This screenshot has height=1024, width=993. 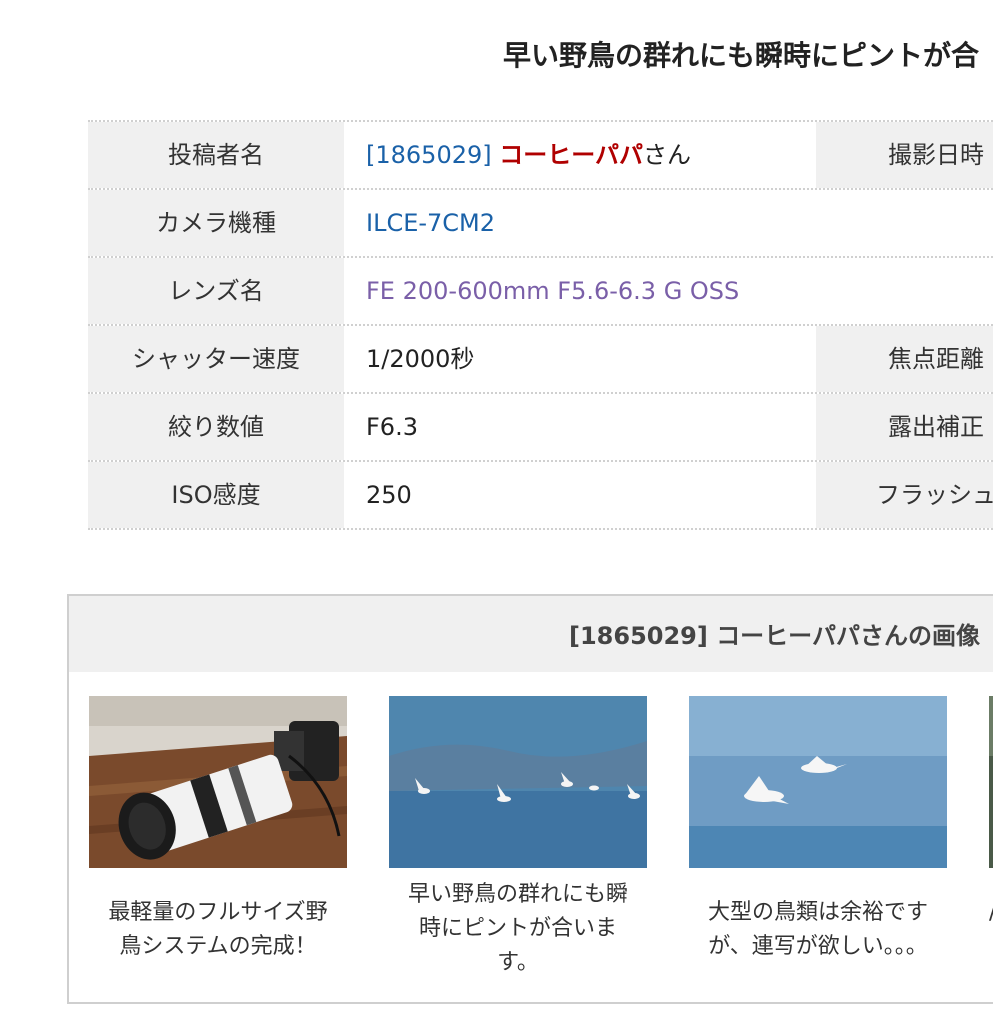 I want to click on thumbnail-partial, so click(x=991, y=782).